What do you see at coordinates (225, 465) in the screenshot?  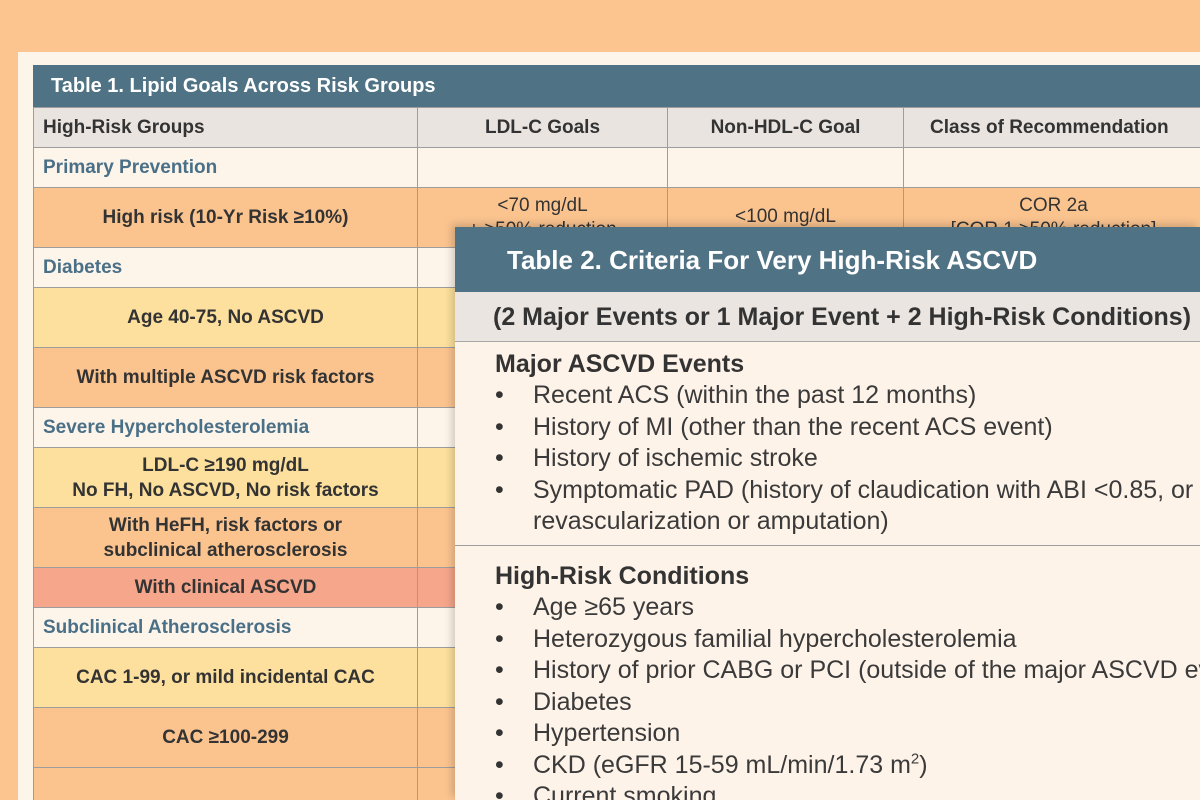 I see `row-ldl-190-line1: LDL-C ≥190 mg/dL` at bounding box center [225, 465].